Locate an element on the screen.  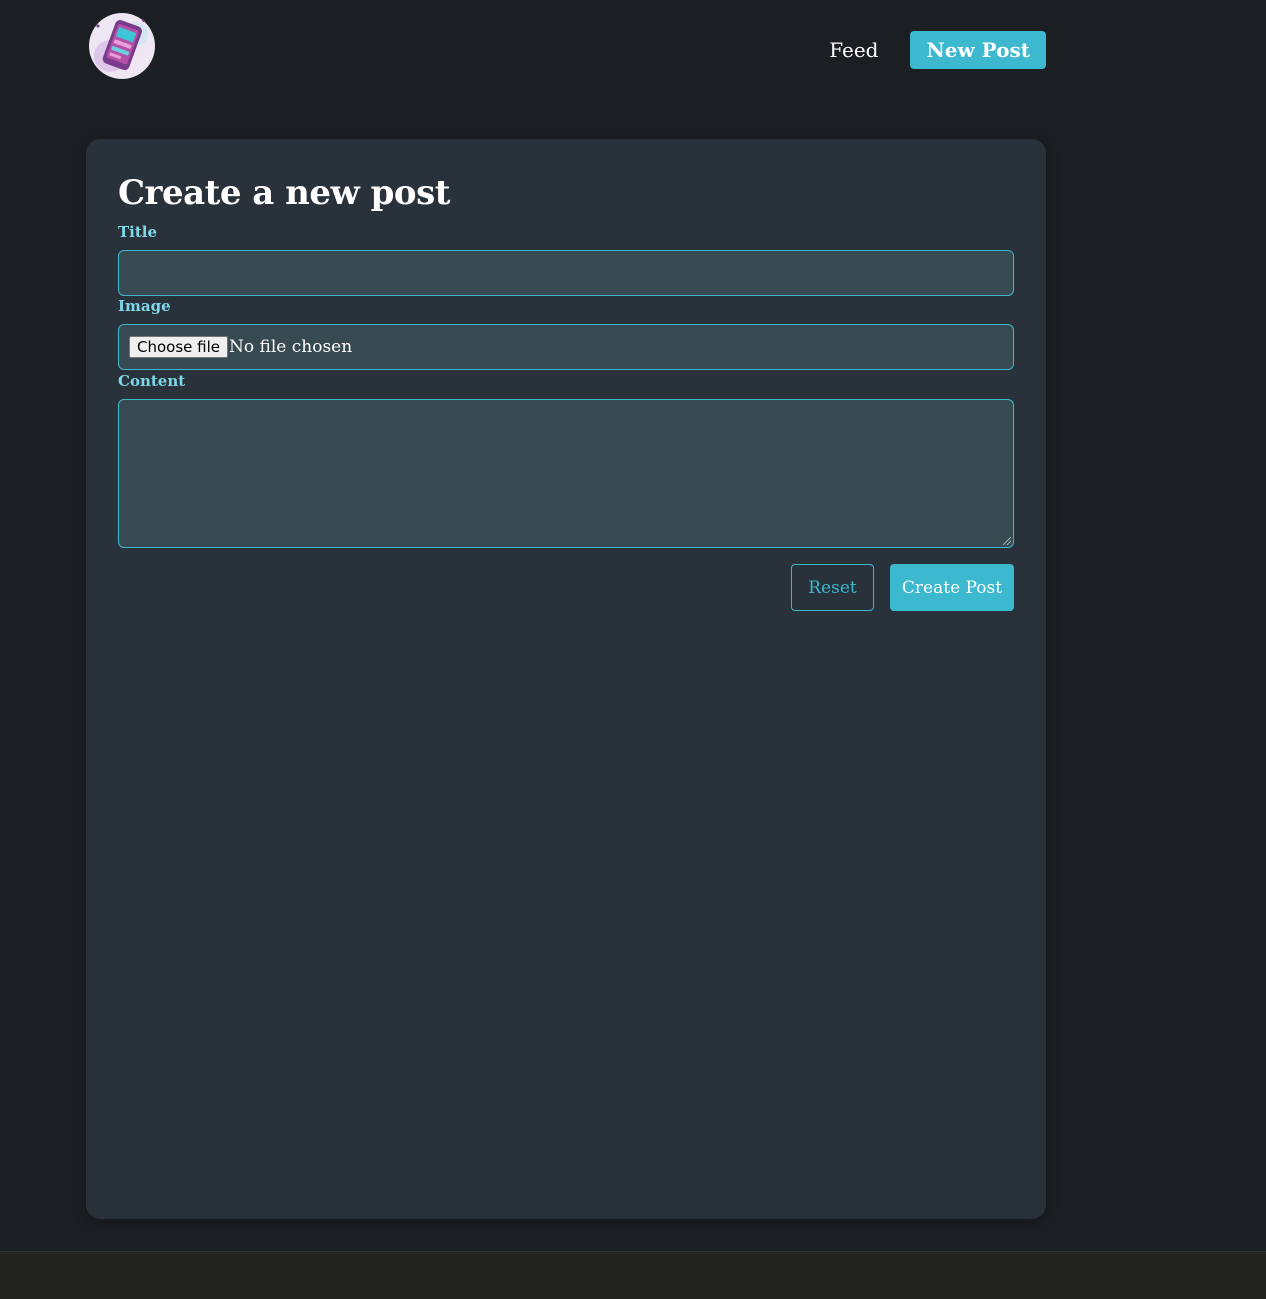
choose-file-button: Choose file is located at coordinates (178, 347).